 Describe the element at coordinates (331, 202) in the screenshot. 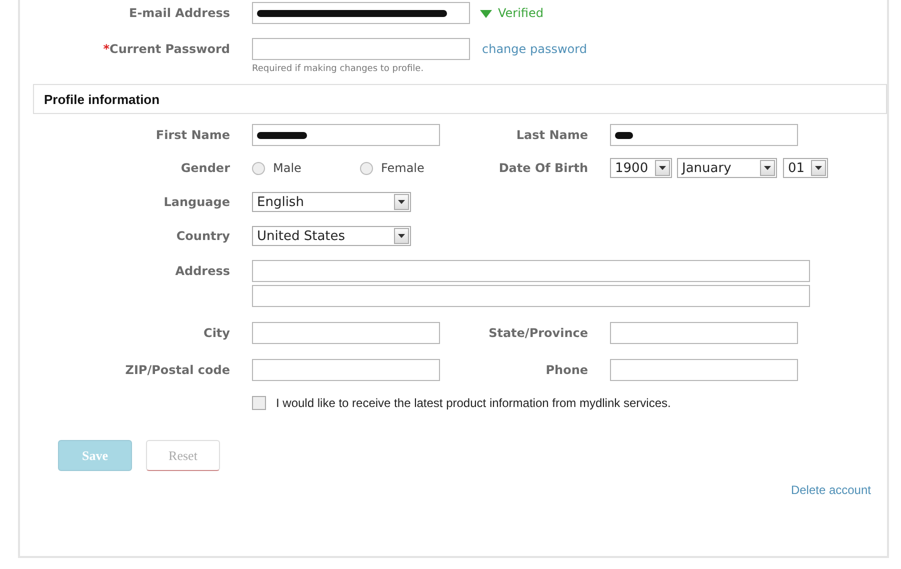

I see `dropdown: English` at that location.